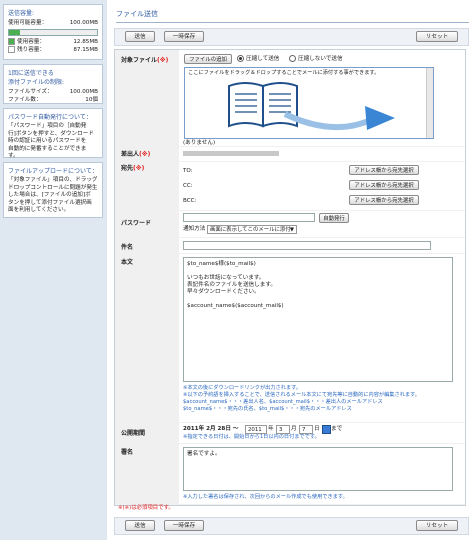 This screenshot has width=473, height=540. Describe the element at coordinates (267, 409) in the screenshot. I see `body-note: $to_name$・・・宛先の氏名、$to_mail$・・・宛先のメールアドレス` at that location.